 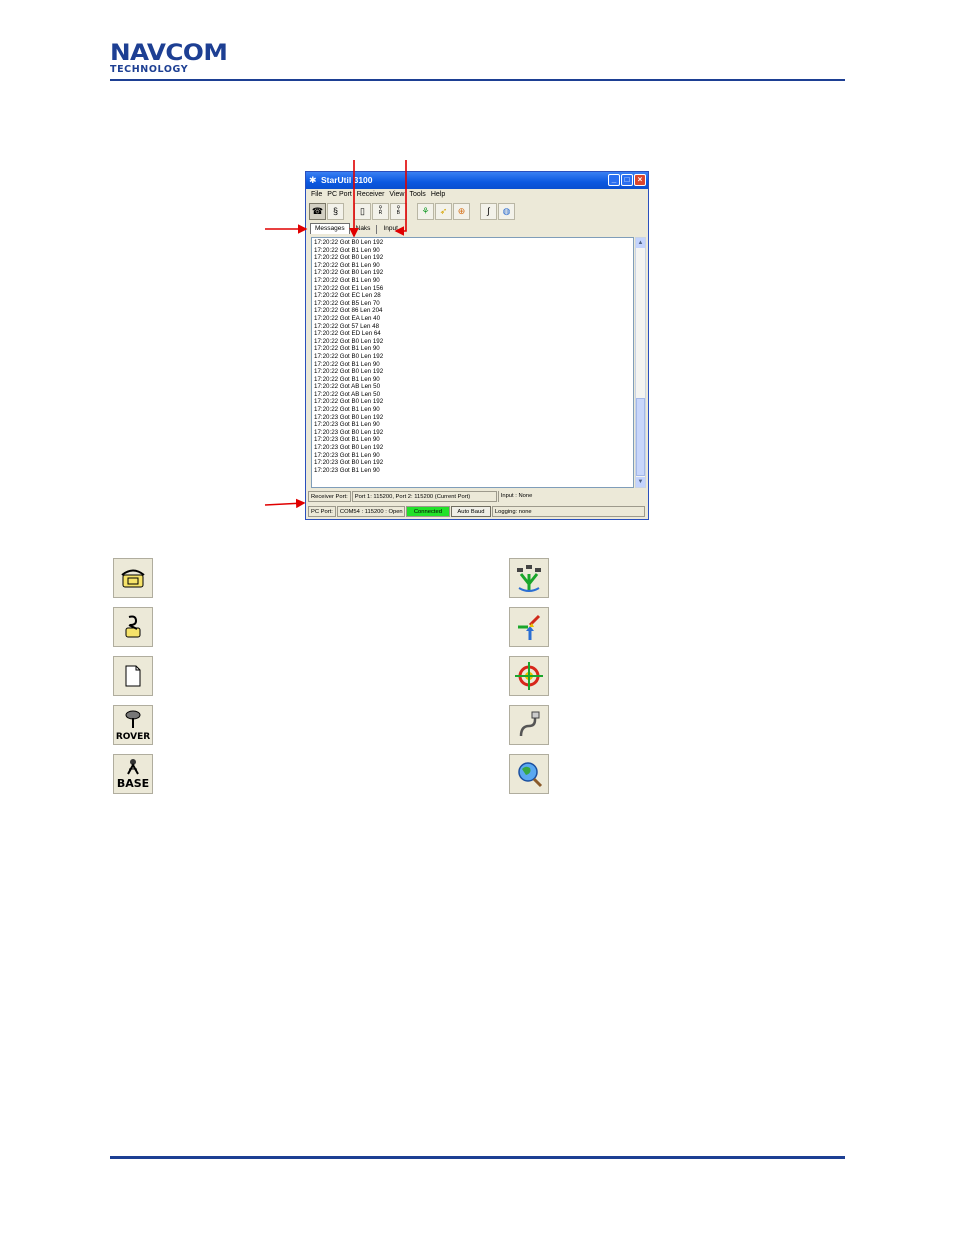 What do you see at coordinates (285, 503) in the screenshot?
I see `arrow-status-bar` at bounding box center [285, 503].